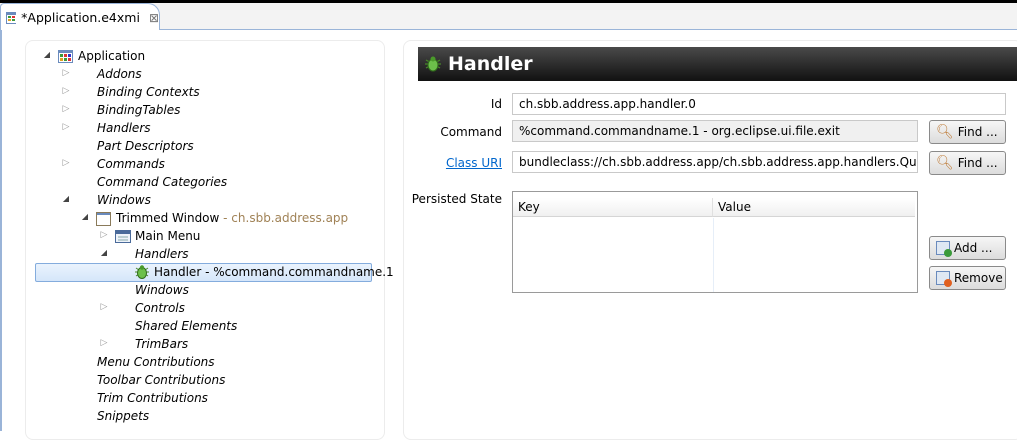 This screenshot has width=1017, height=440. What do you see at coordinates (274, 272) in the screenshot?
I see `tree-item-label: Handler - %command.commandname.1` at bounding box center [274, 272].